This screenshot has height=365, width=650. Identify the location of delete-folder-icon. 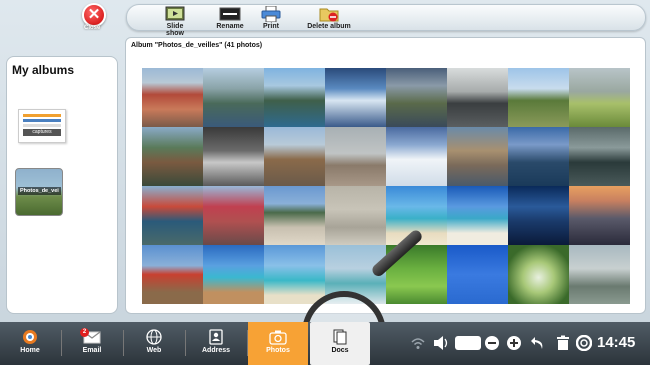
(329, 15).